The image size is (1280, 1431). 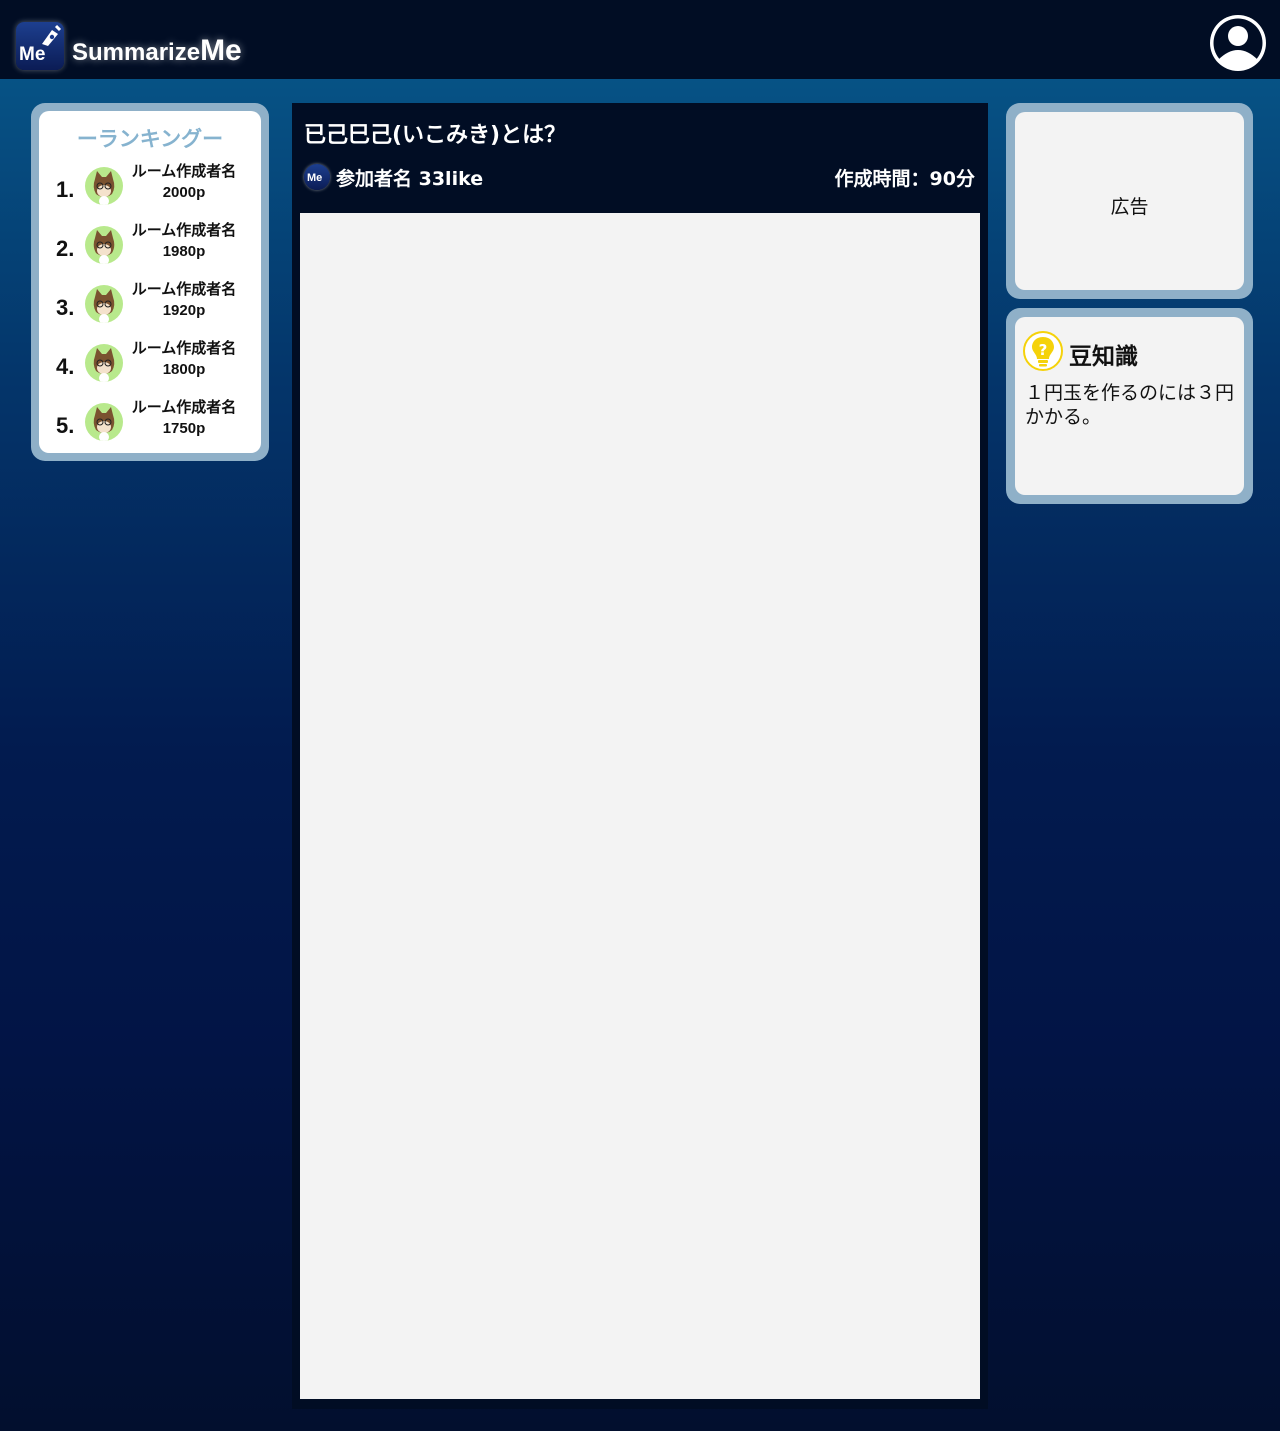 I want to click on logo-text-main: Summarize, so click(x=136, y=52).